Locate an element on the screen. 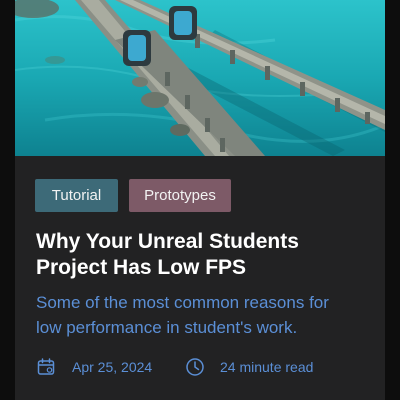 This screenshot has width=400, height=400. article-meta: Apr 25, 2024 24 minute read is located at coordinates (201, 367).